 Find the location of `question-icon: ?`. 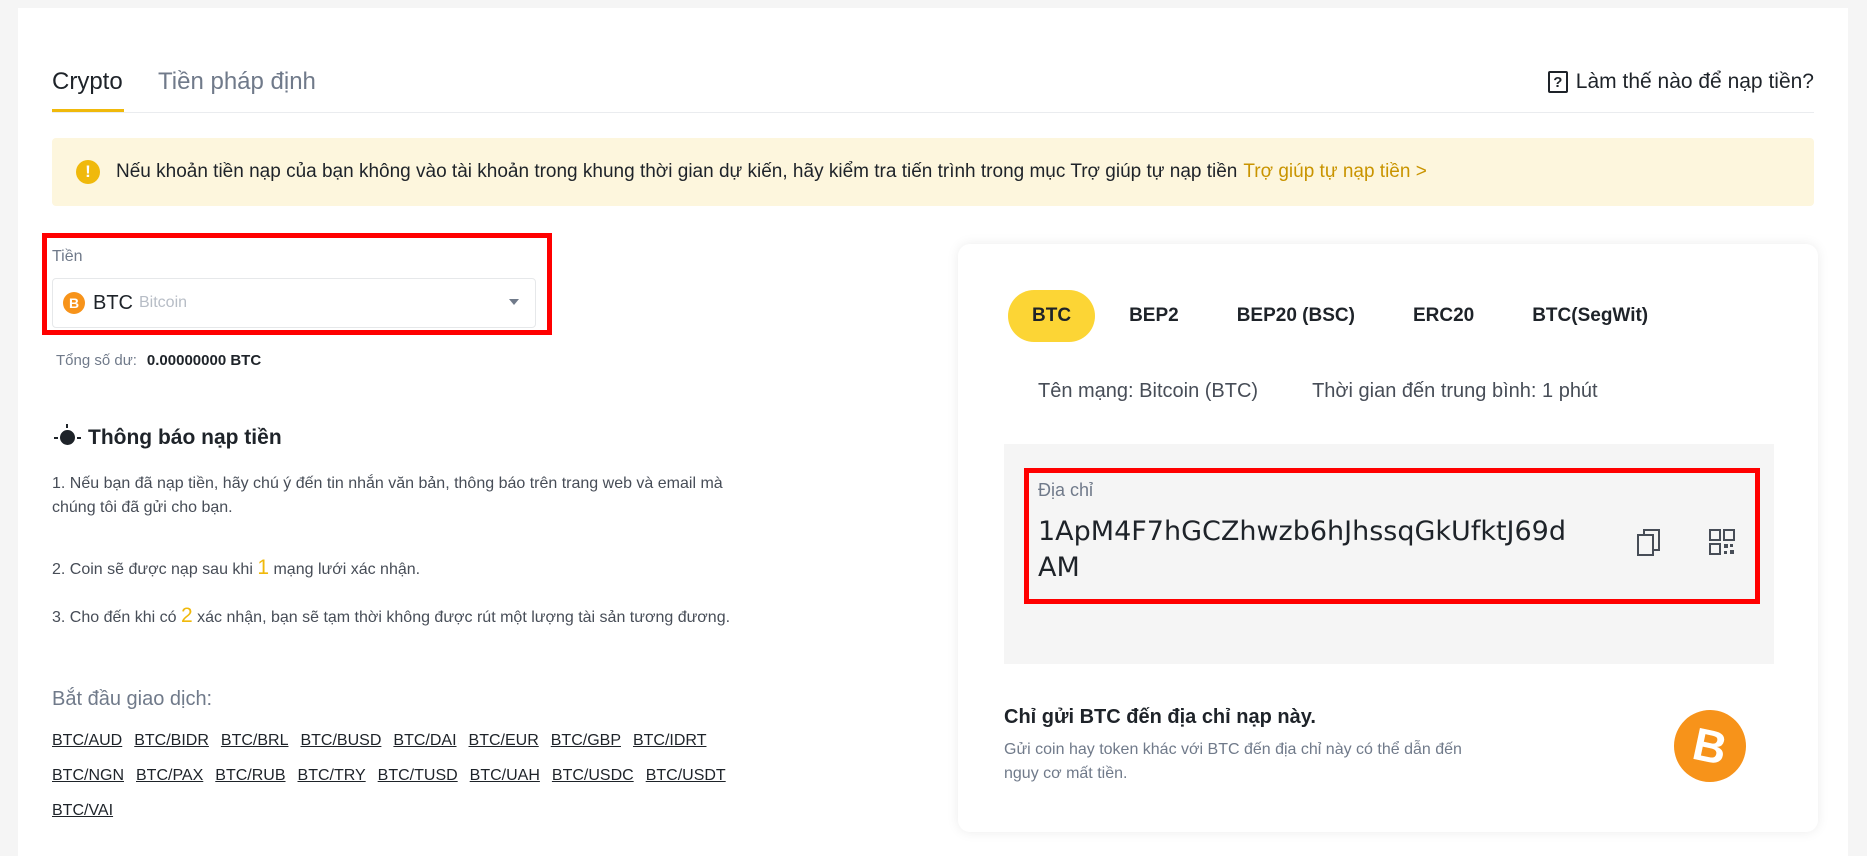

question-icon: ? is located at coordinates (1557, 82).